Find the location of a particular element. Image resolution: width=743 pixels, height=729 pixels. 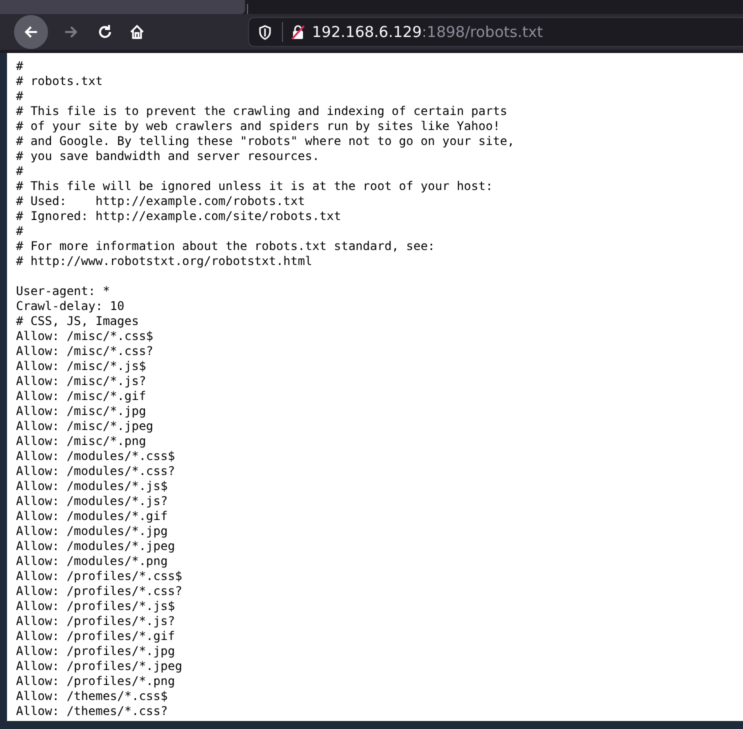

back-arrow-icon is located at coordinates (31, 32).